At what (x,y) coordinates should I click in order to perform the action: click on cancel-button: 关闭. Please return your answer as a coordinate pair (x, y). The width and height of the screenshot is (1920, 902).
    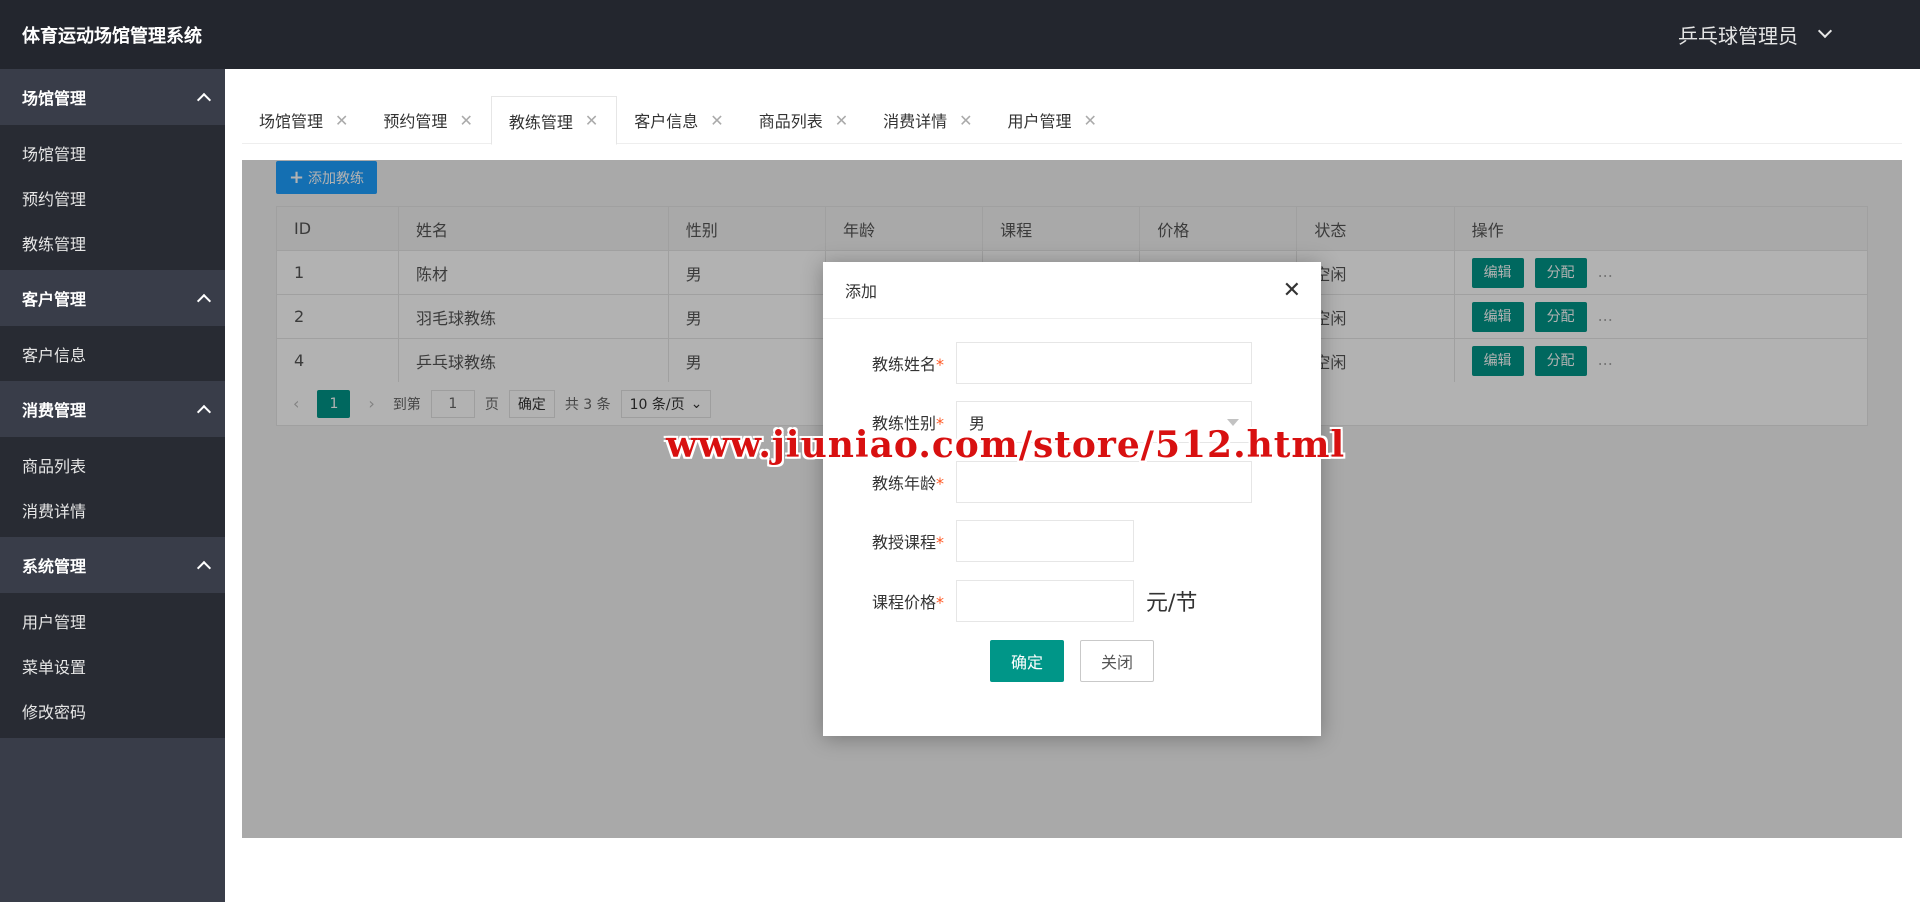
    Looking at the image, I should click on (1117, 661).